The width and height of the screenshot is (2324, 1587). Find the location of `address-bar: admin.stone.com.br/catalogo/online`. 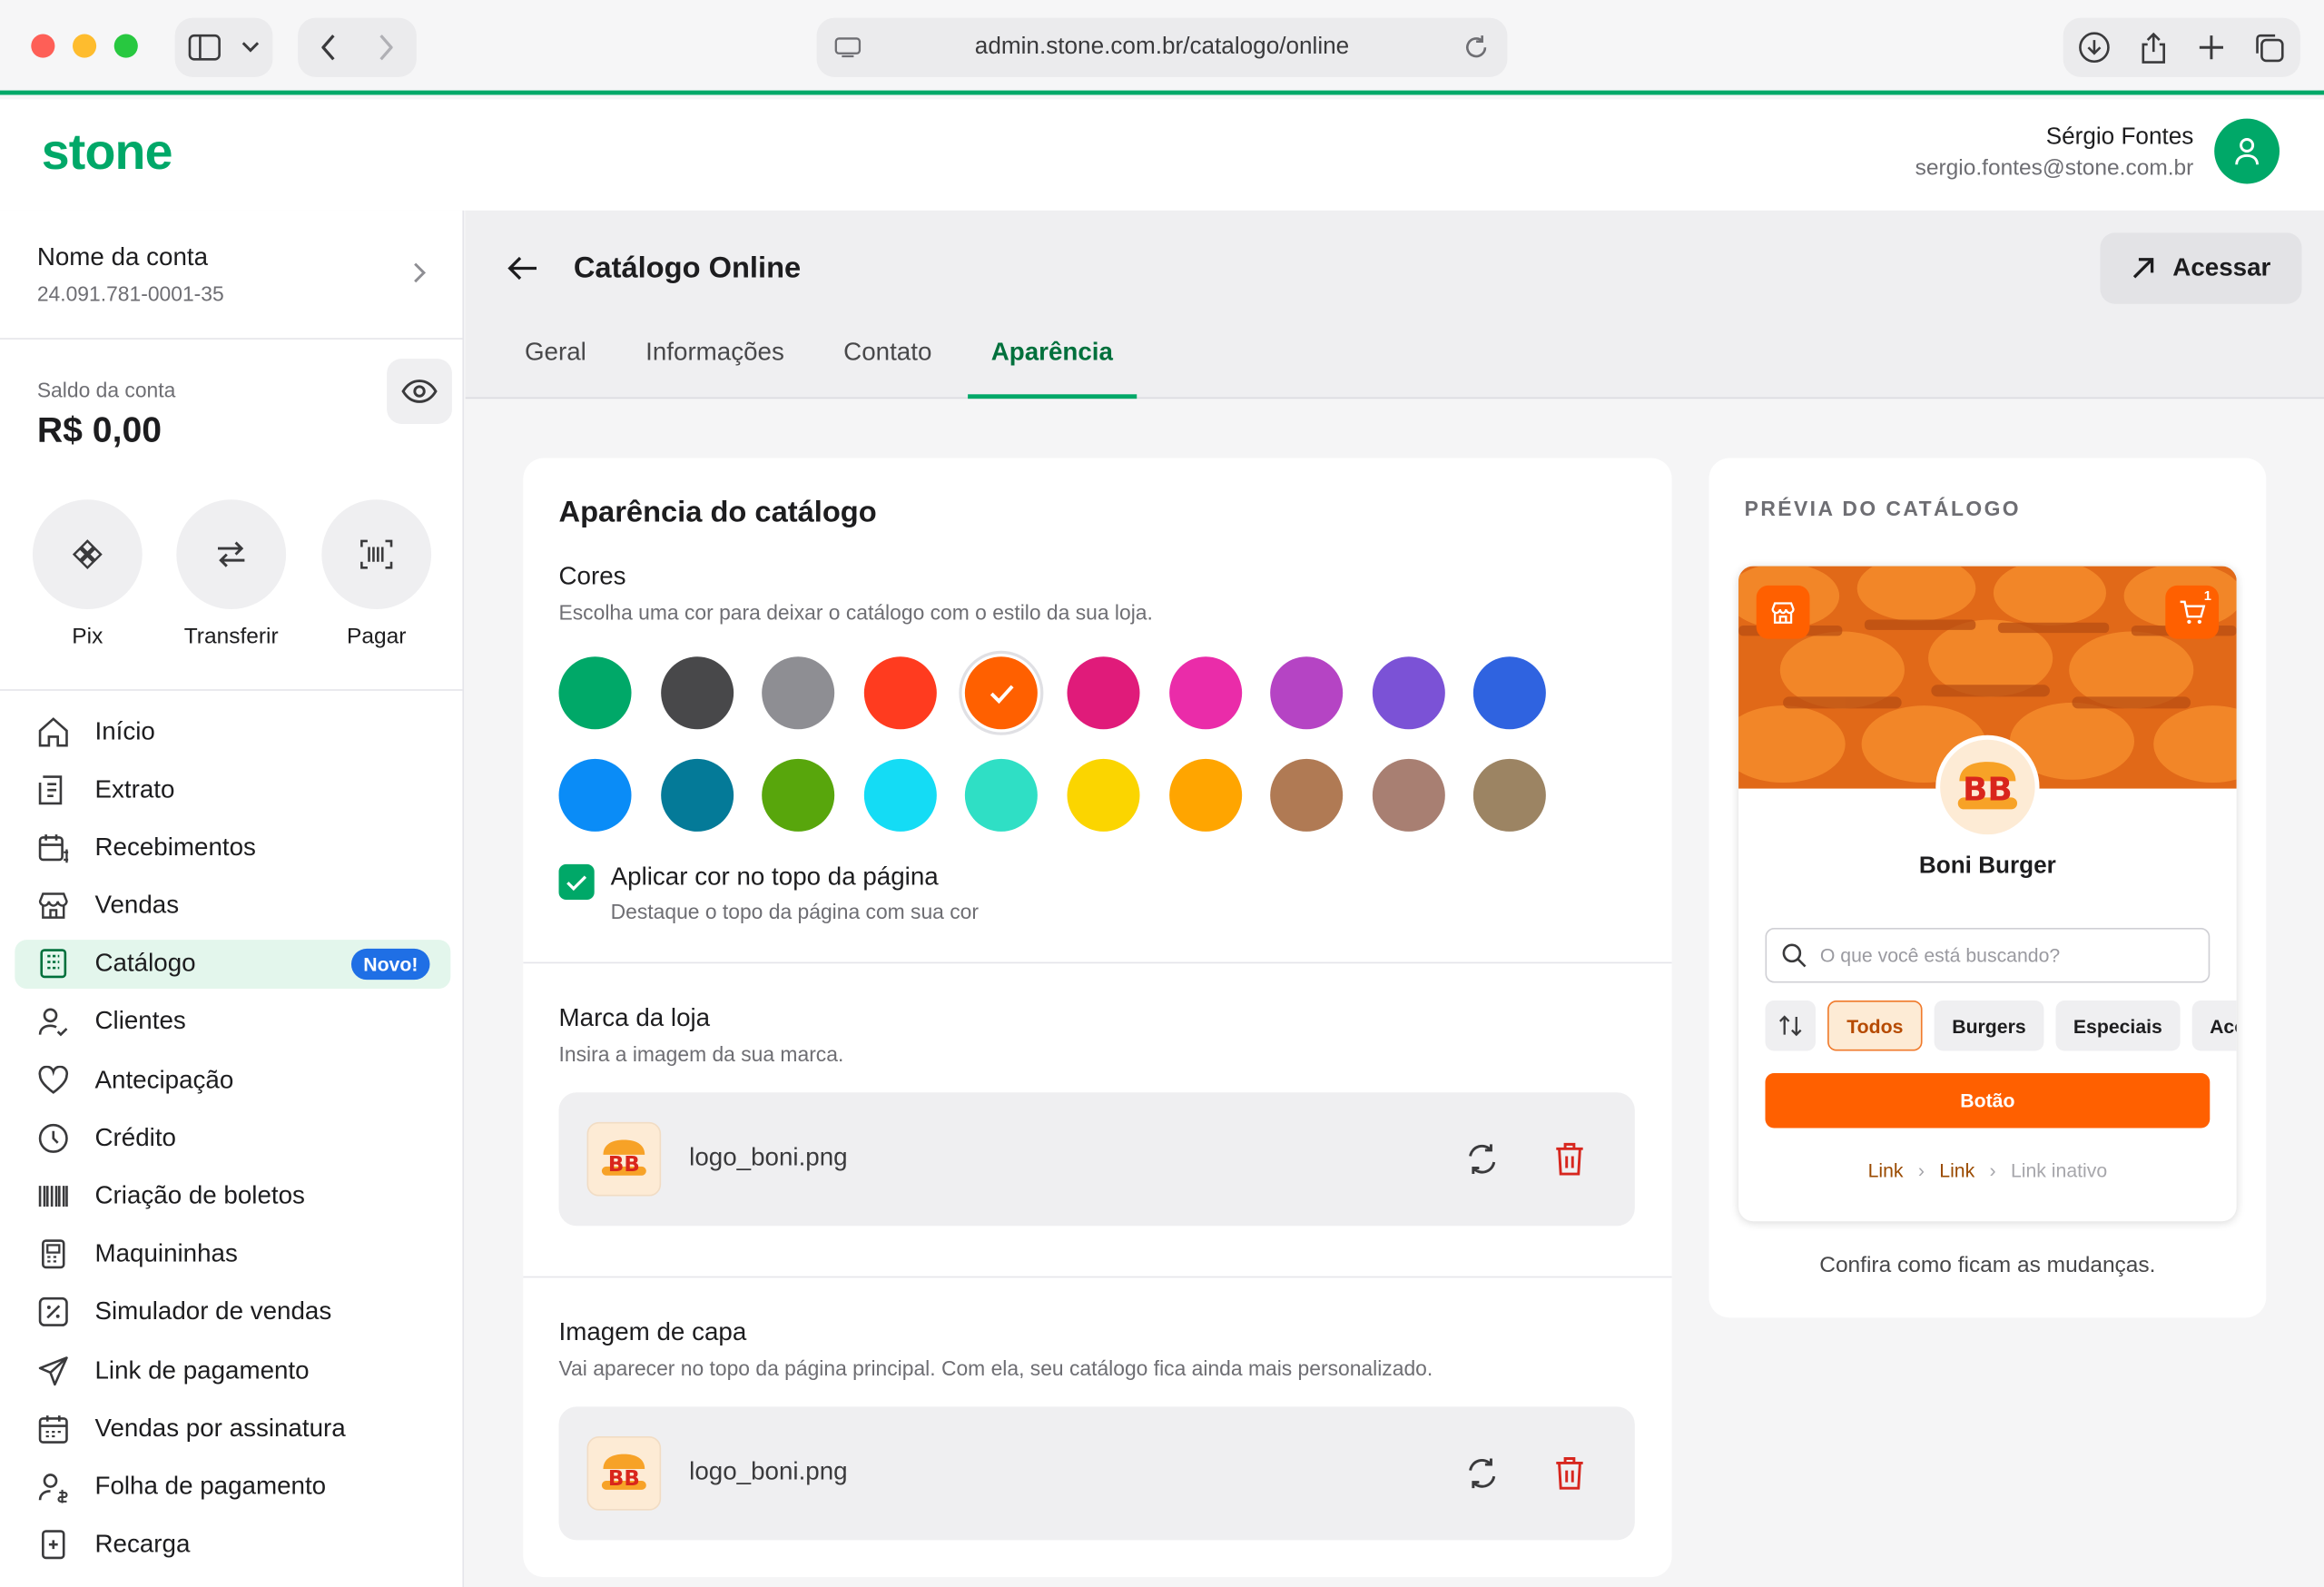

address-bar: admin.stone.com.br/catalogo/online is located at coordinates (1162, 47).